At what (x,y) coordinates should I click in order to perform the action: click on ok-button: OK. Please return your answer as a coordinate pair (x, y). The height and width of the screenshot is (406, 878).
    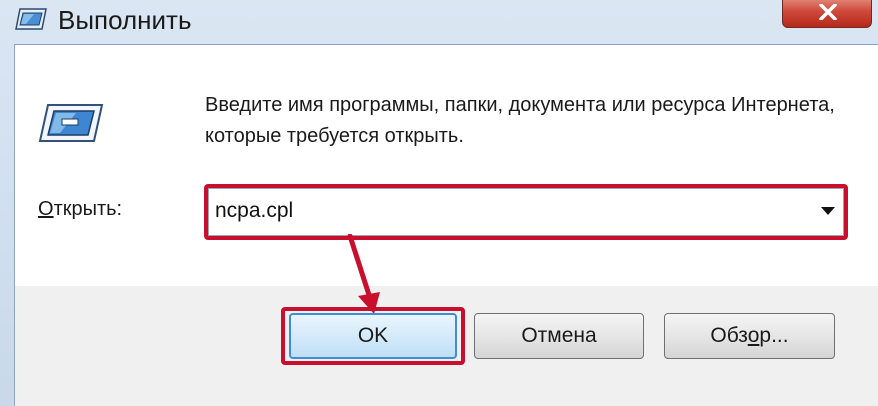
    Looking at the image, I should click on (373, 336).